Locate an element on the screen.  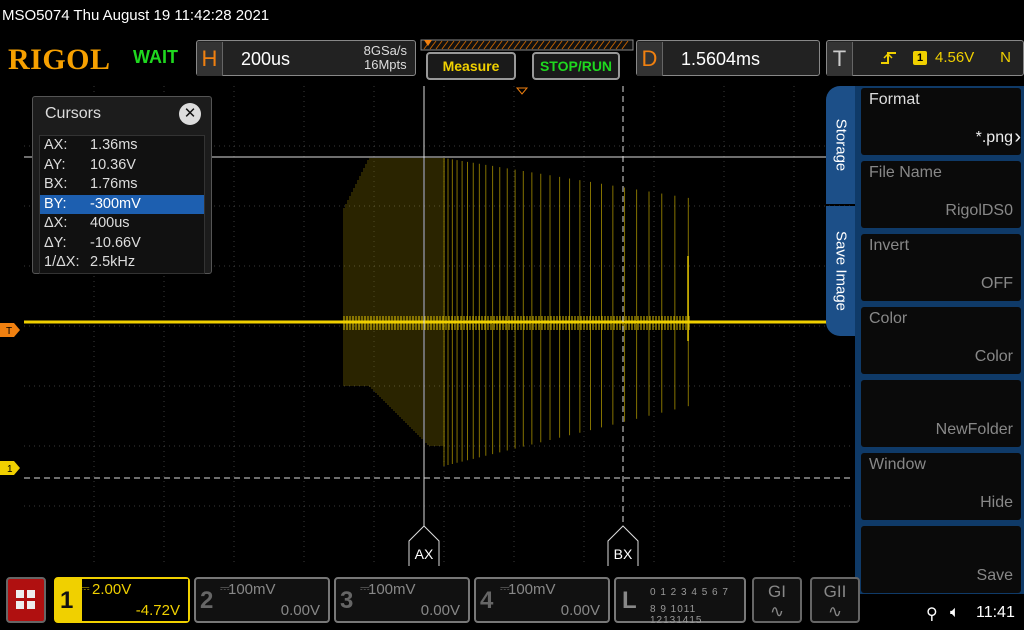
channel-number: 2 is located at coordinates (207, 600).